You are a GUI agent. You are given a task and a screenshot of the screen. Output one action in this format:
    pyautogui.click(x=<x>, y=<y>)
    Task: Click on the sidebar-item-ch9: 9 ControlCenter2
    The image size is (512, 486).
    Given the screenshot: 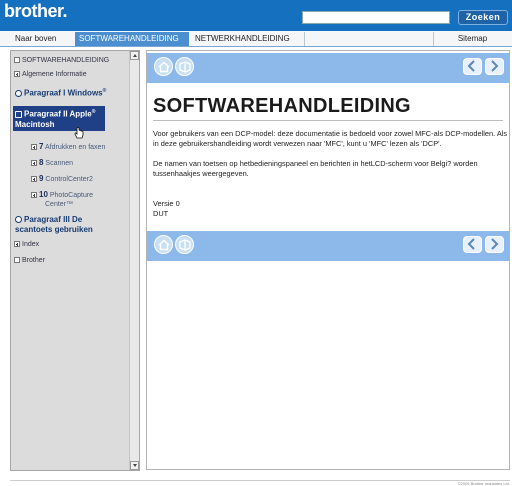 What is the action you would take?
    pyautogui.click(x=62, y=179)
    